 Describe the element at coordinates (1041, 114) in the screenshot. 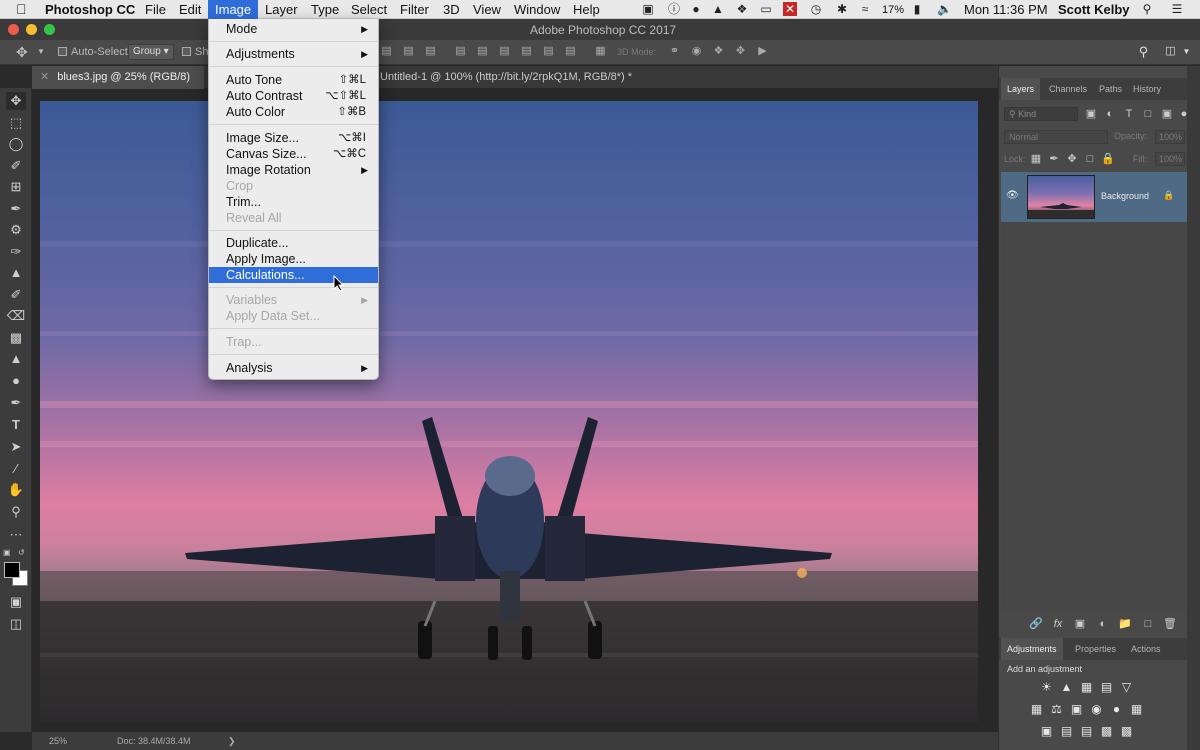

I see `layer-kind-filter: ⚲ Kind` at that location.